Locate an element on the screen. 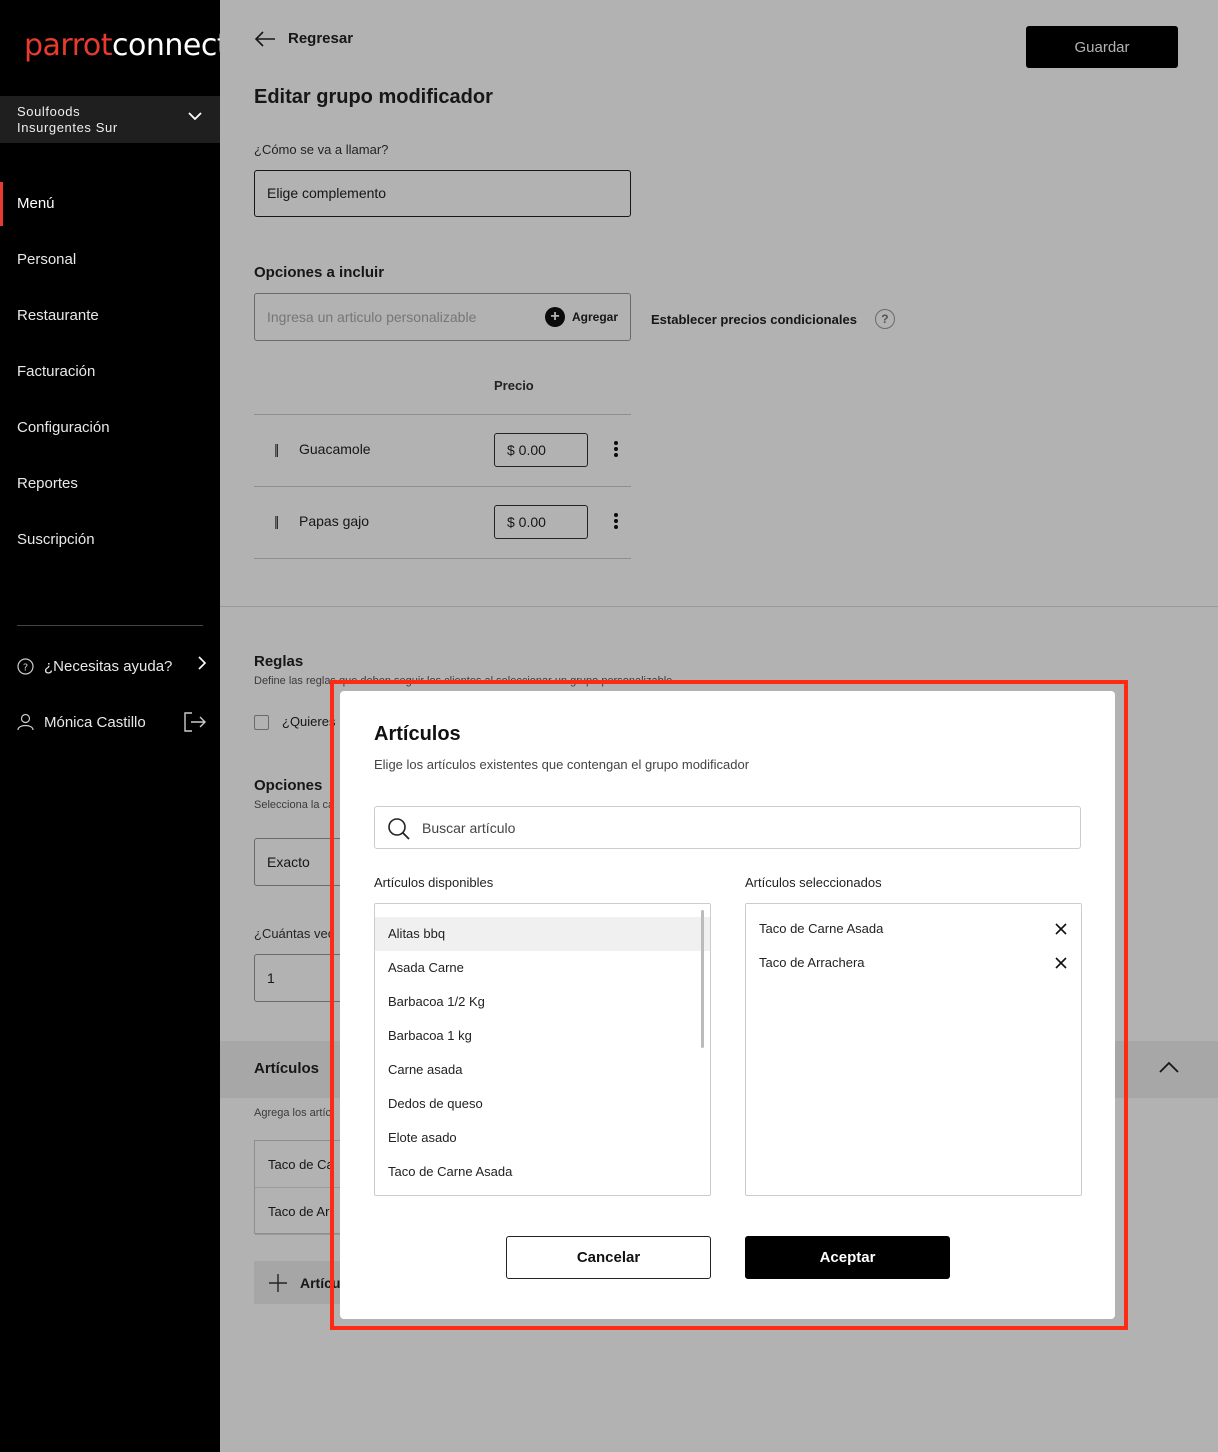  chevron-right-icon is located at coordinates (202, 663).